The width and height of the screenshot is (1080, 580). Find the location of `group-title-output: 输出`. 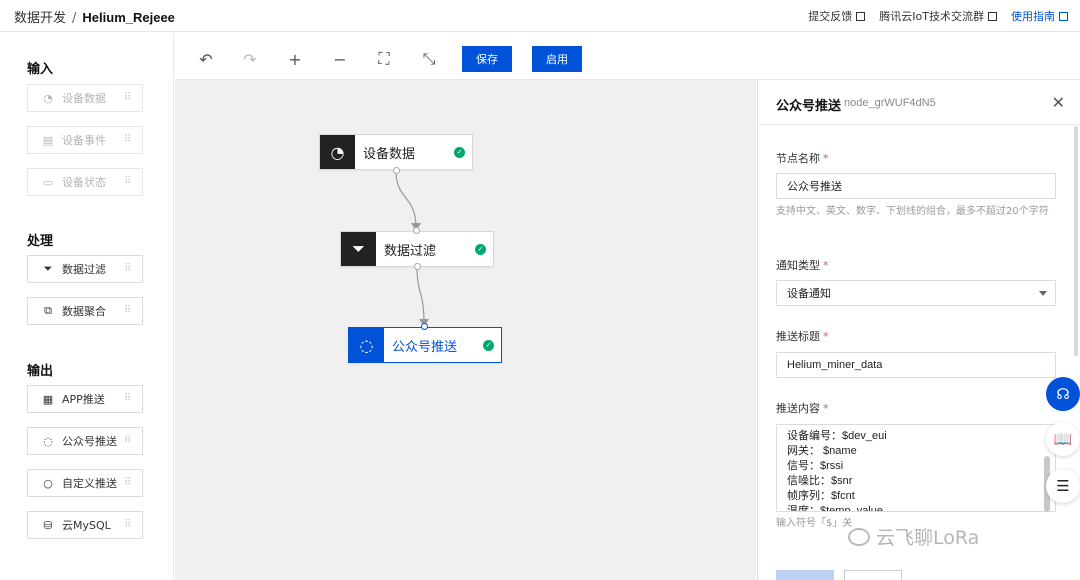

group-title-output: 输出 is located at coordinates (40, 371).